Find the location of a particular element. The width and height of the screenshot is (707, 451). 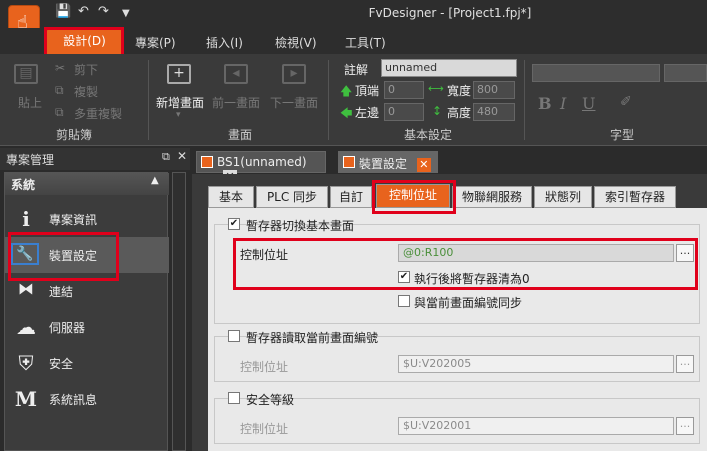

sidebar-item-device-settings: 🔧 裝置設定 is located at coordinates (87, 255).